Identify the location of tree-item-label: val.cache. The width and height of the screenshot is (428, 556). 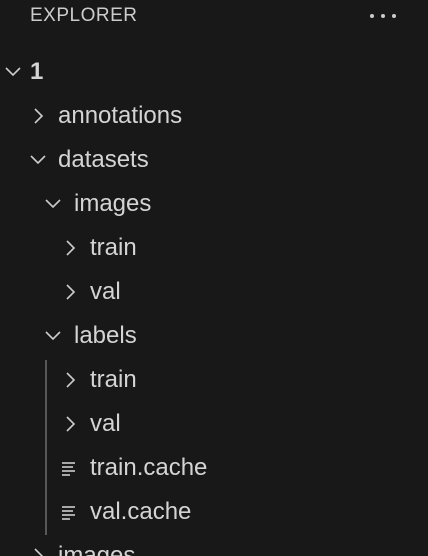
(141, 511).